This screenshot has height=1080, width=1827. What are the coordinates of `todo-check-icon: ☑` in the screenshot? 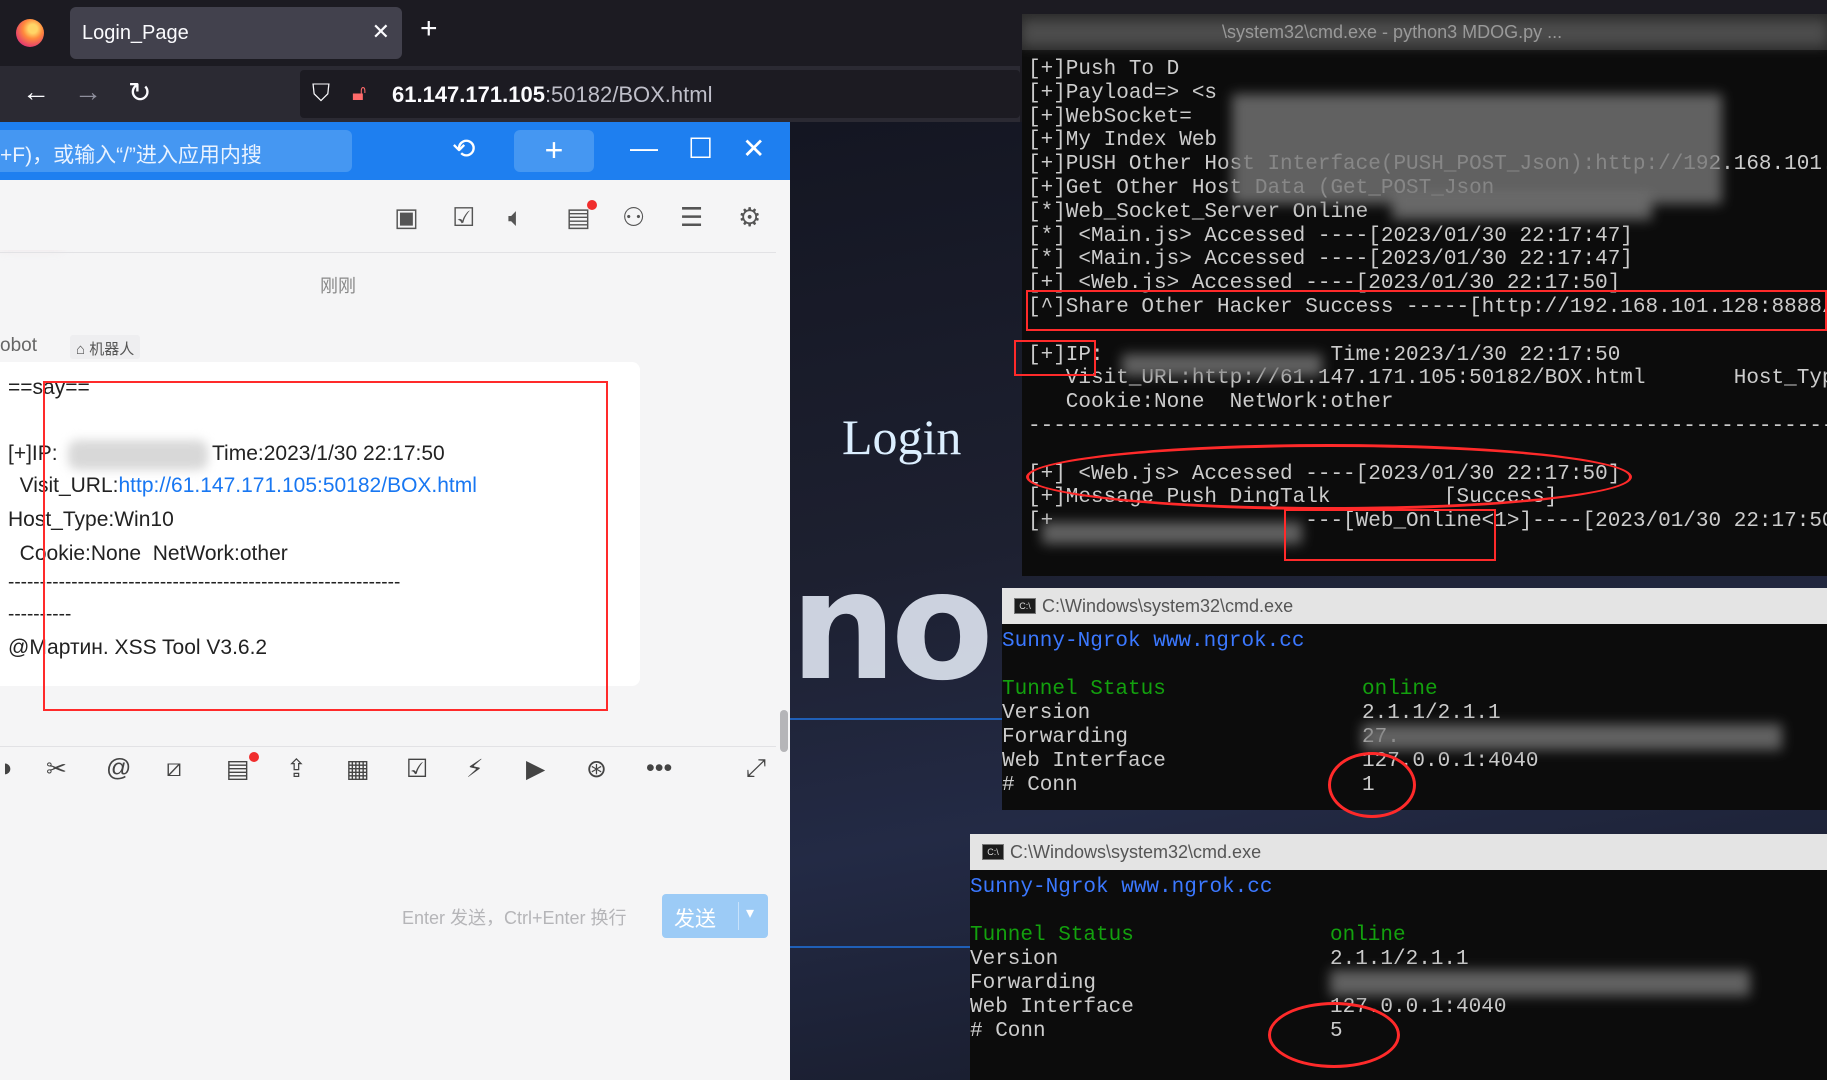 It's located at (417, 769).